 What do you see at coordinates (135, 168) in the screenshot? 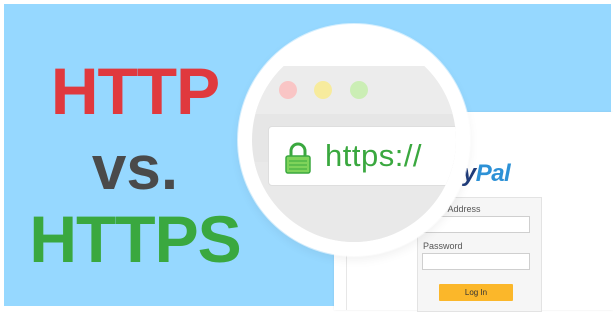
I see `headline-vs: vs.` at bounding box center [135, 168].